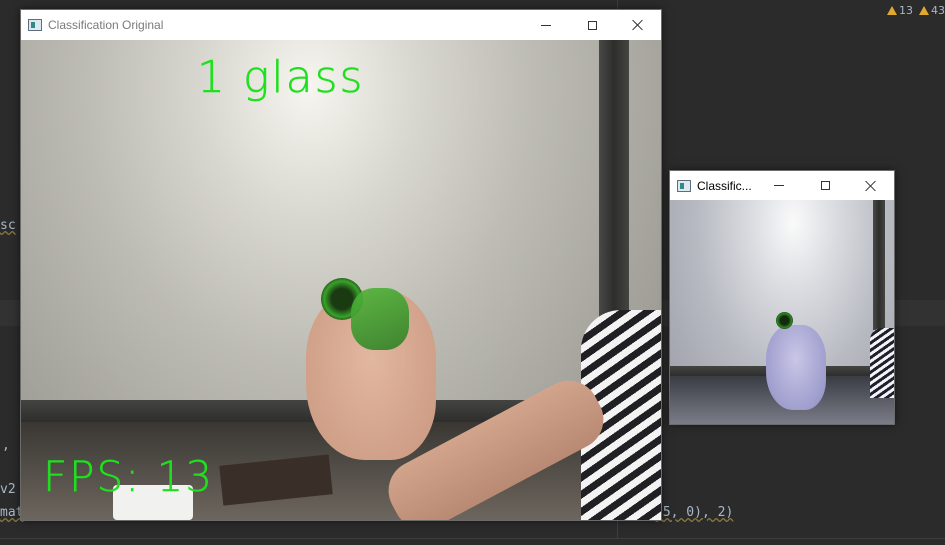  Describe the element at coordinates (879, 265) in the screenshot. I see `whiteboard-frame` at that location.